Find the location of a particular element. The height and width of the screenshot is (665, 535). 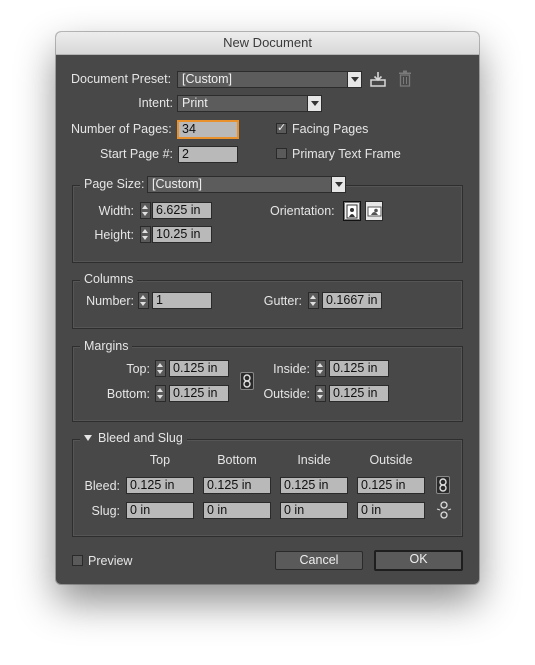

gutter-stepper is located at coordinates (313, 300).